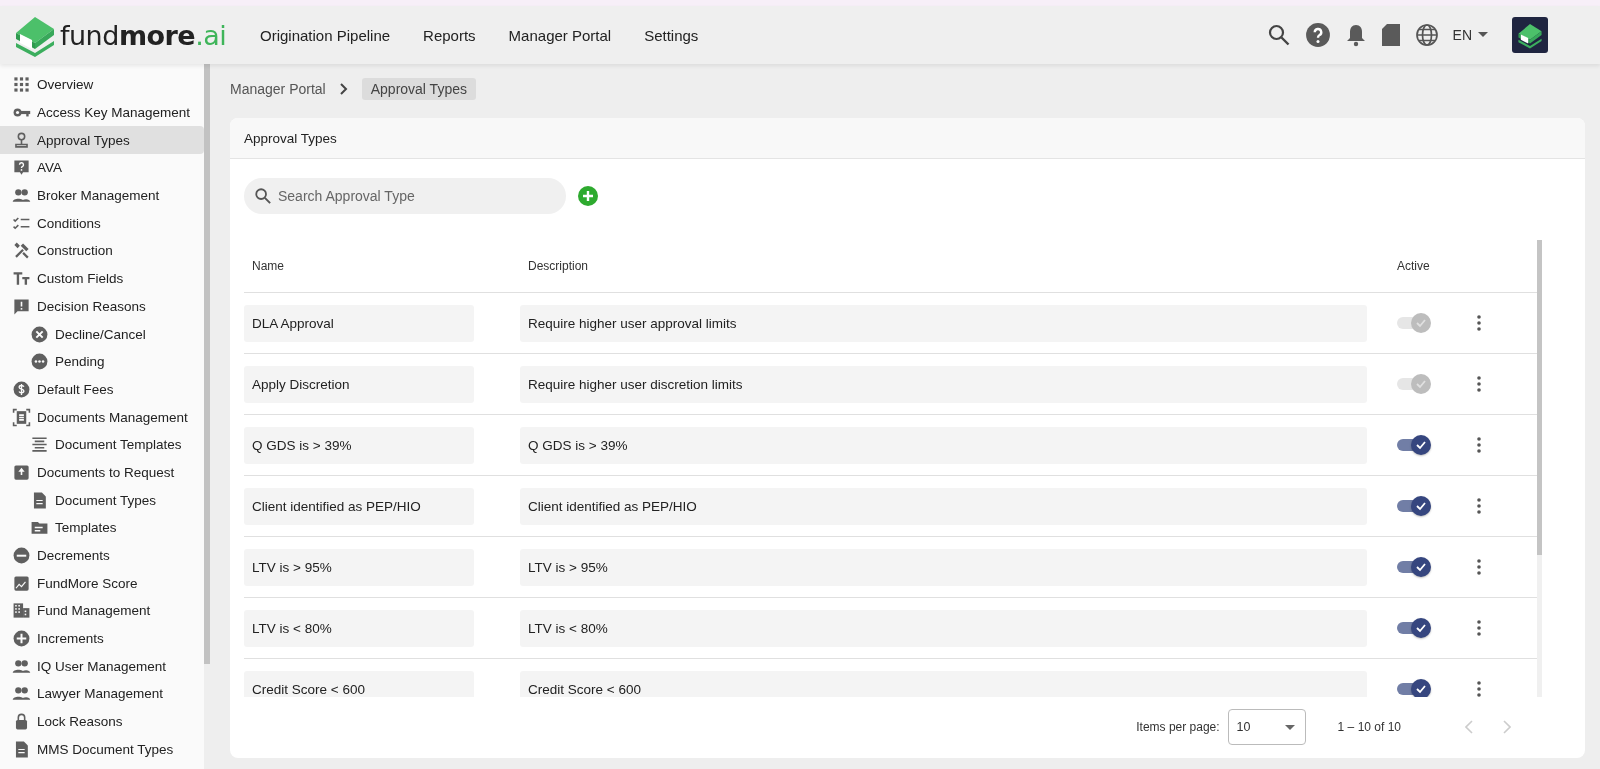 The image size is (1600, 769). I want to click on document-icon, so click(1390, 35).